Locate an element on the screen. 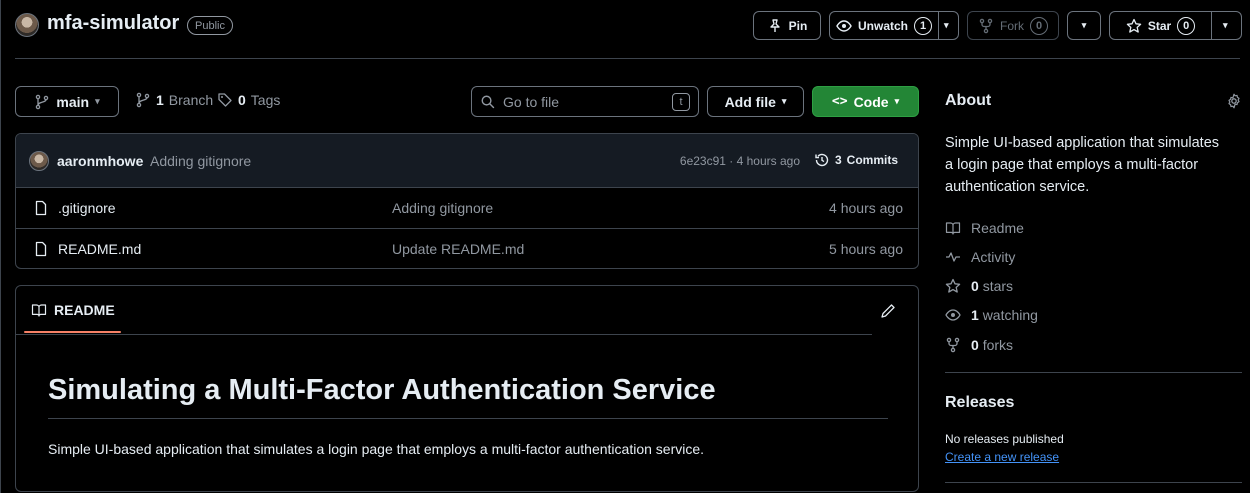 The width and height of the screenshot is (1250, 493). table-row: README.md Update README.md 5 hours ago is located at coordinates (467, 248).